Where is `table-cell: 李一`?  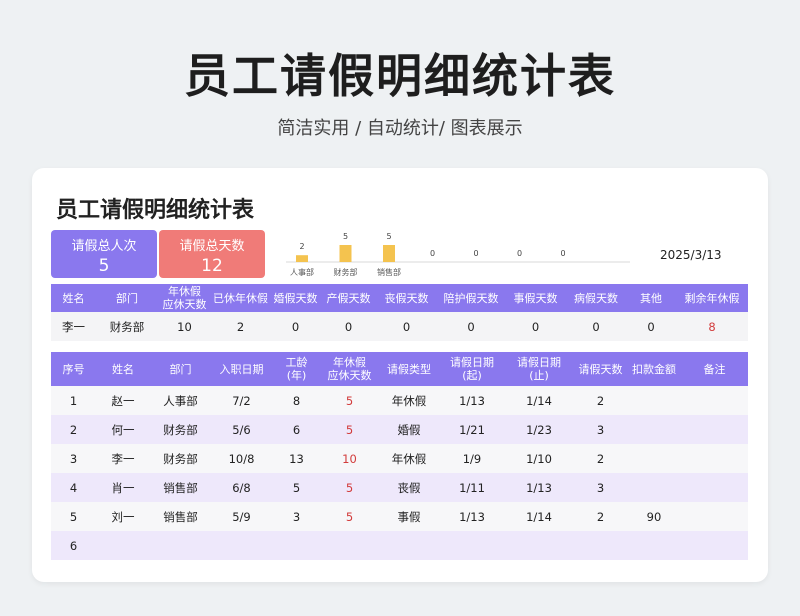 table-cell: 李一 is located at coordinates (123, 458).